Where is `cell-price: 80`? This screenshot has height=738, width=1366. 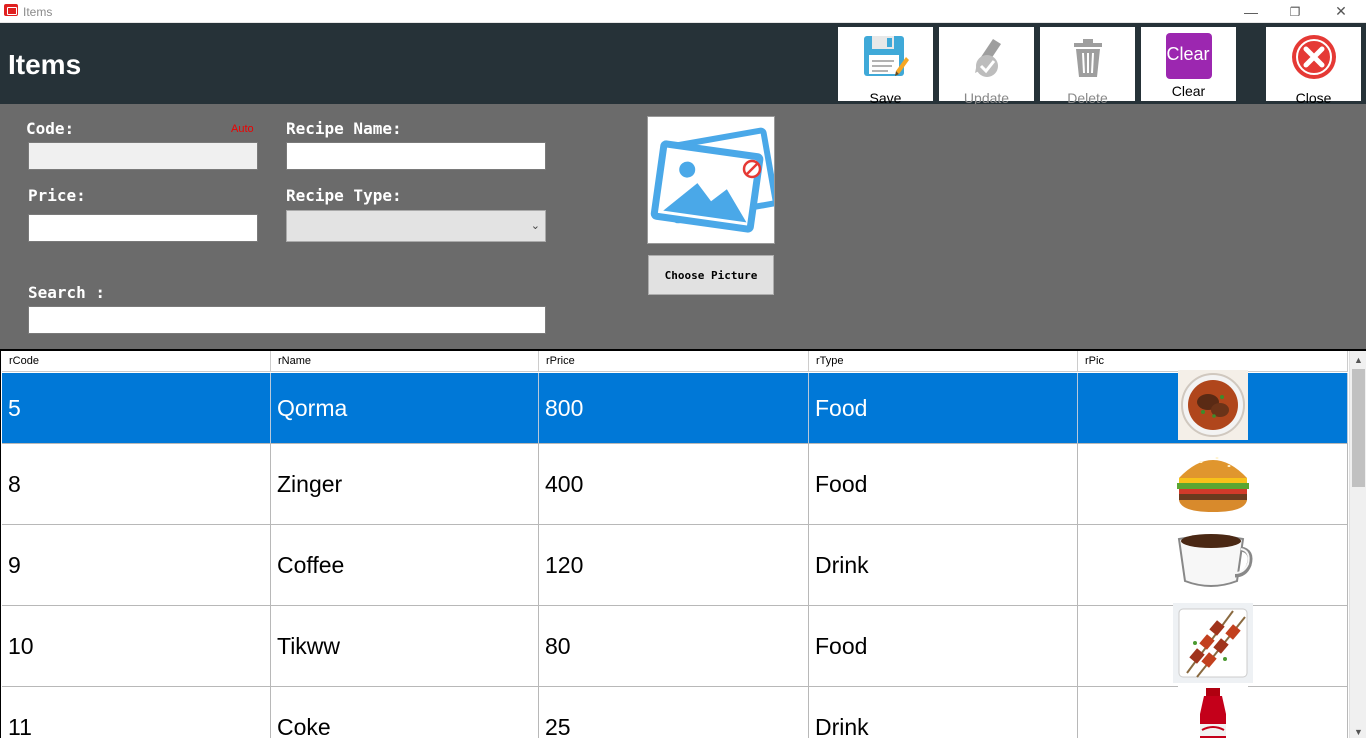 cell-price: 80 is located at coordinates (674, 646).